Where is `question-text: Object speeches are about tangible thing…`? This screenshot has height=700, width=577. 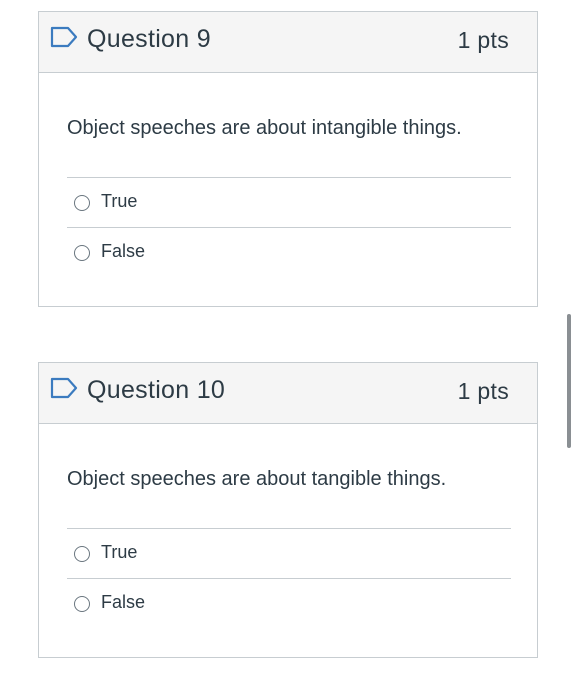
question-text: Object speeches are about tangible thing… is located at coordinates (257, 479).